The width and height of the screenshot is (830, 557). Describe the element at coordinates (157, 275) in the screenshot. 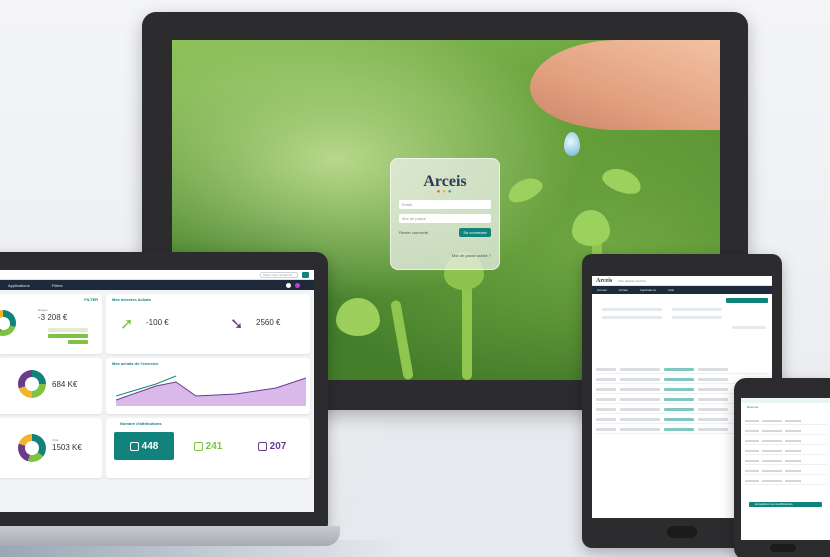

I see `laptop-topbar: Saisir votre recherche` at that location.